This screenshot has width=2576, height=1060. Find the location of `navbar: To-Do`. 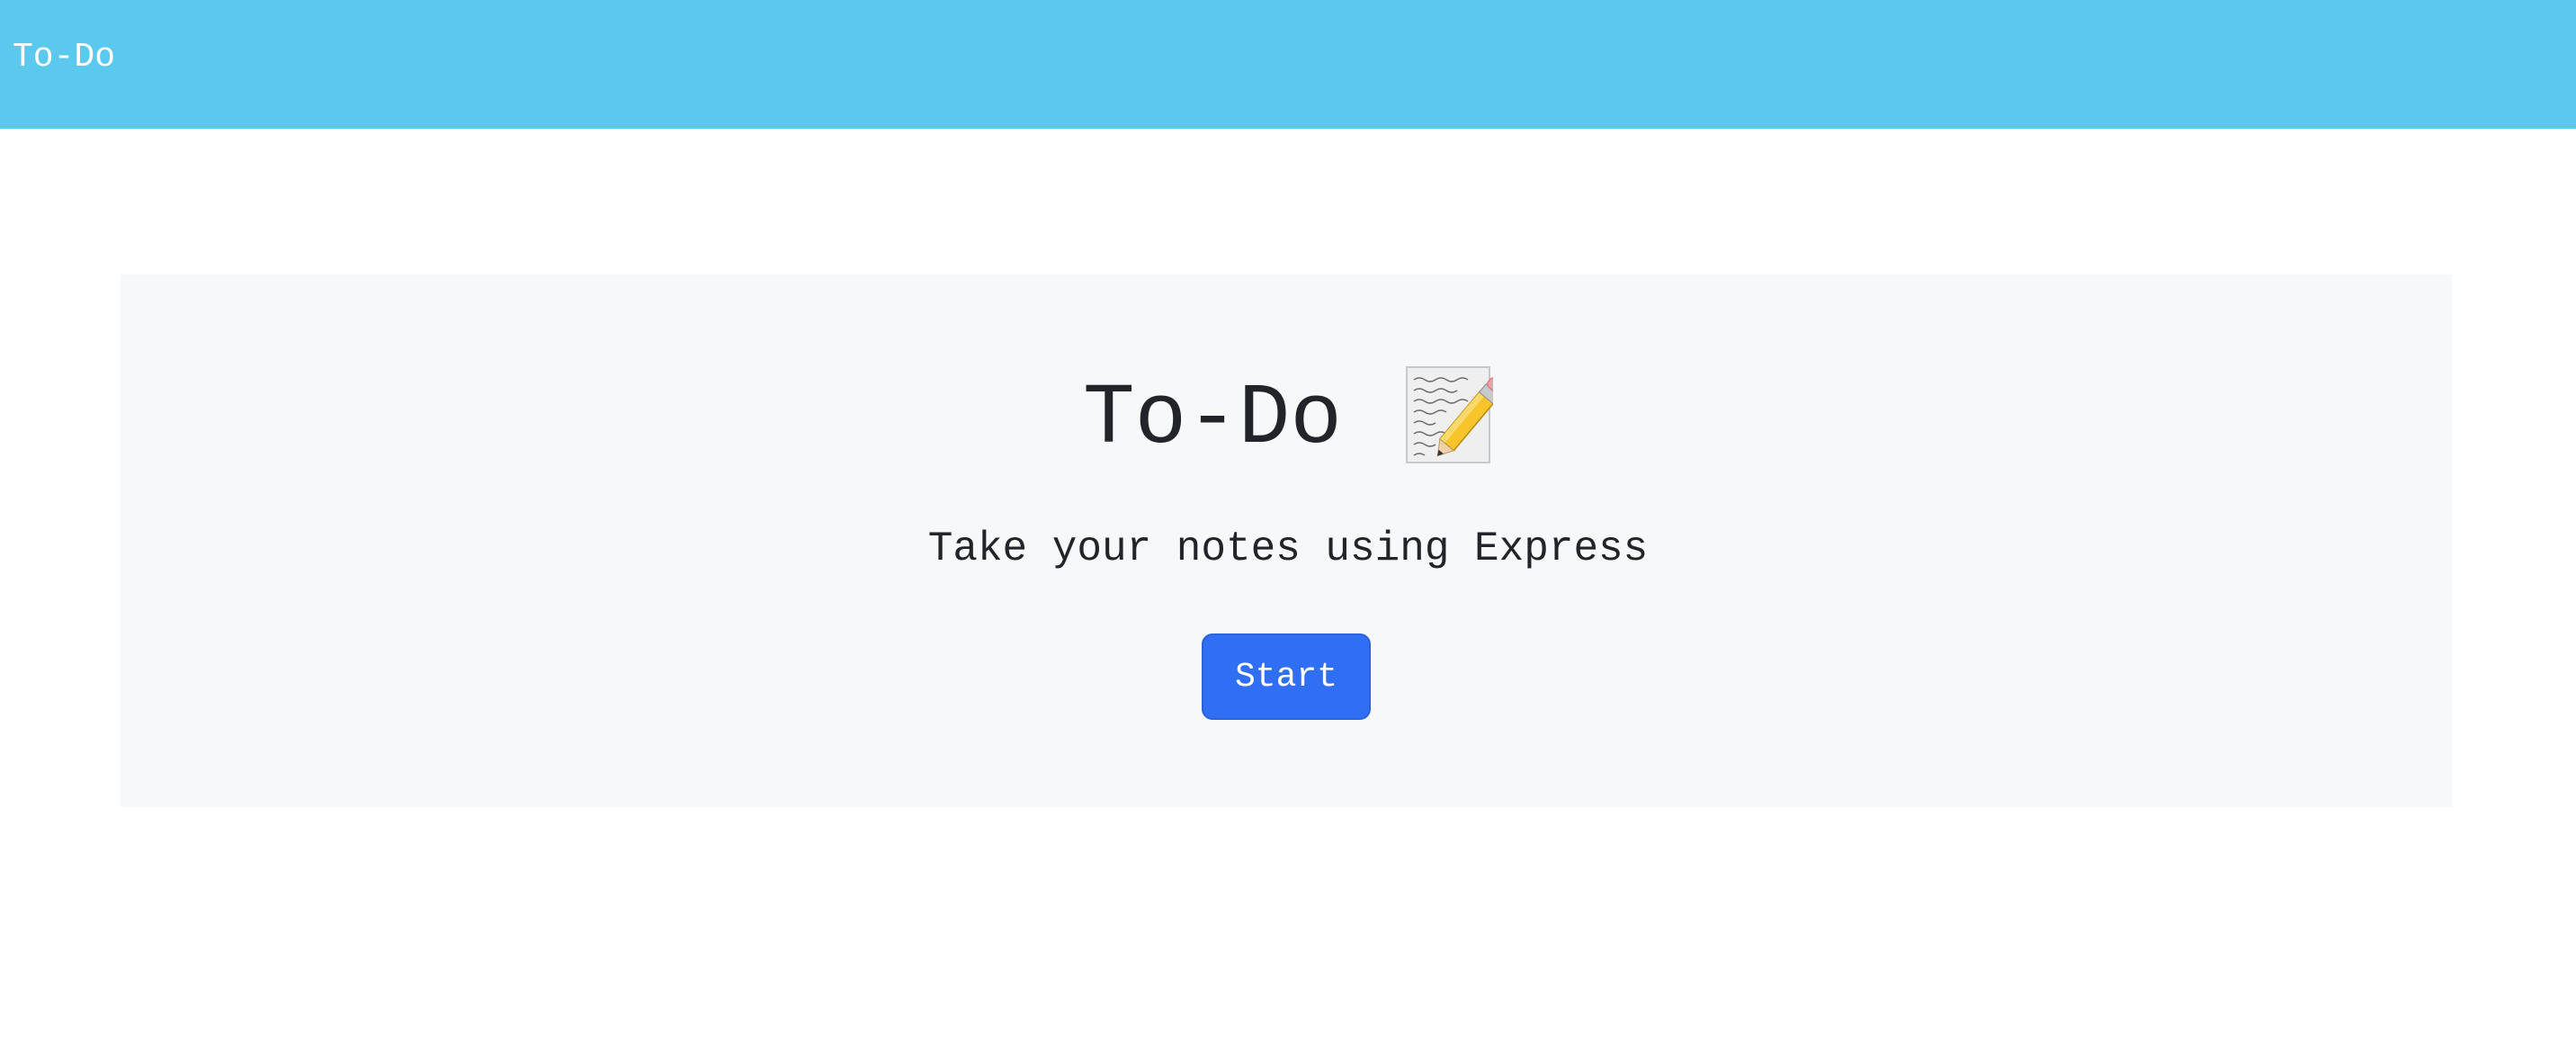

navbar: To-Do is located at coordinates (1288, 65).